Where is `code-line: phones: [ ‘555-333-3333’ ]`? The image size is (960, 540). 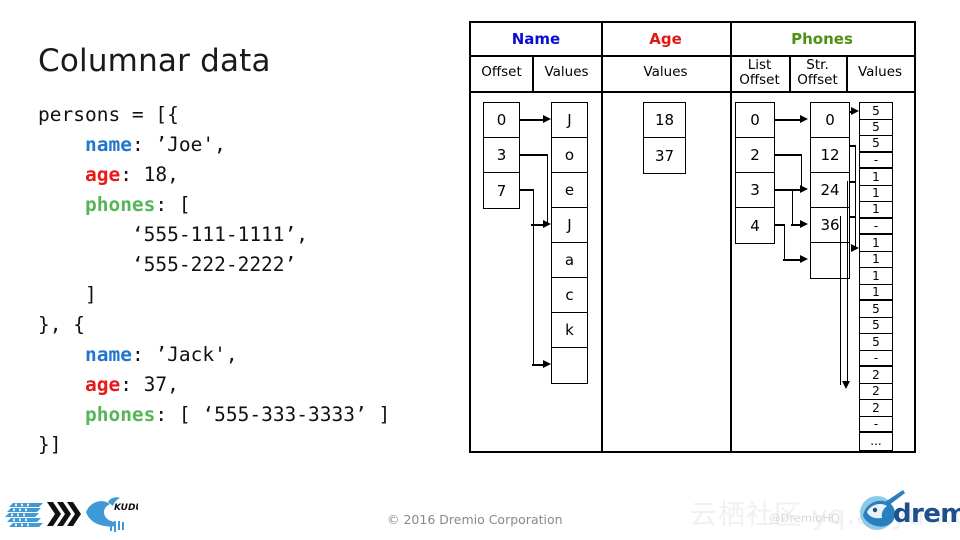 code-line: phones: [ ‘555-333-3333’ ] is located at coordinates (214, 415).